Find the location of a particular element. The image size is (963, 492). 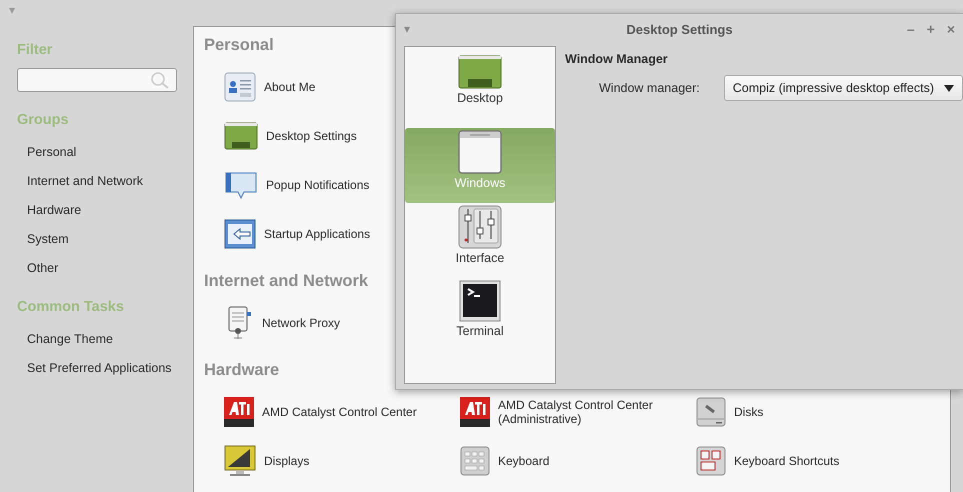

common-tasks-heading: Common Tasks is located at coordinates (71, 307).